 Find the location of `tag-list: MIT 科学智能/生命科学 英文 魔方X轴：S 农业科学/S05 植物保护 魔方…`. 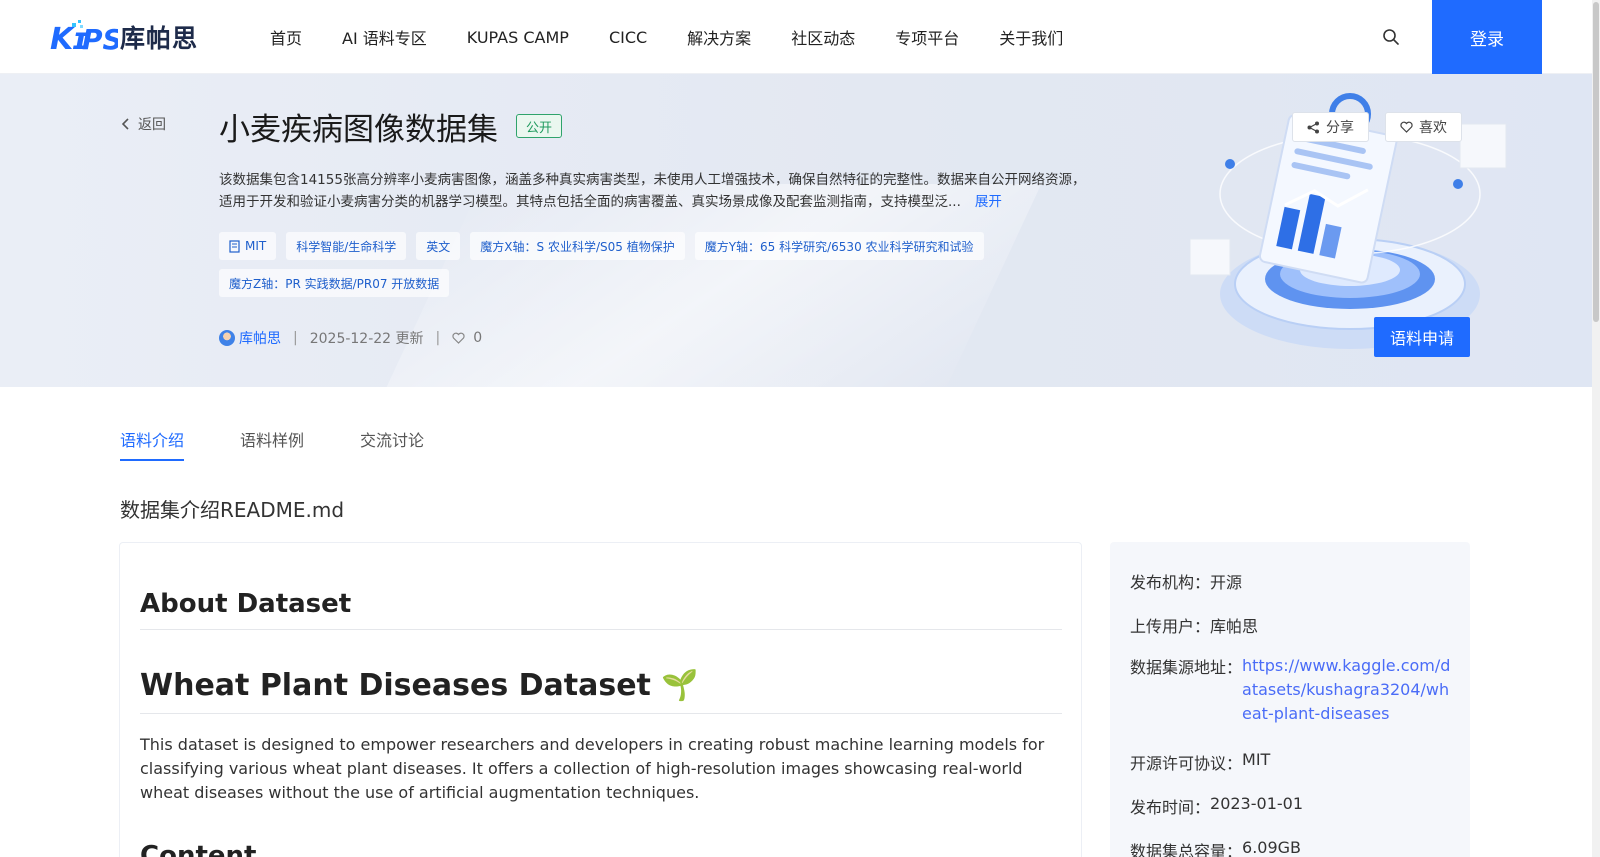

tag-list: MIT 科学智能/生命科学 英文 魔方X轴：S 农业科学/S05 植物保护 魔方… is located at coordinates (609, 269).